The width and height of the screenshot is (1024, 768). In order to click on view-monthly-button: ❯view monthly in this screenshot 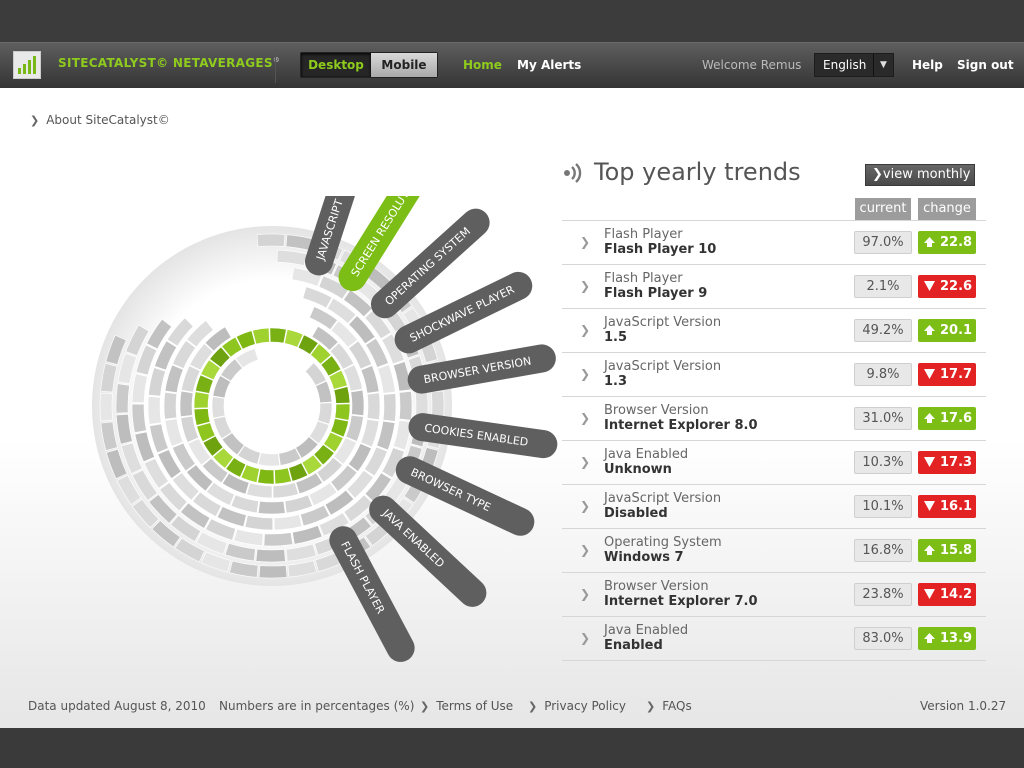, I will do `click(920, 175)`.